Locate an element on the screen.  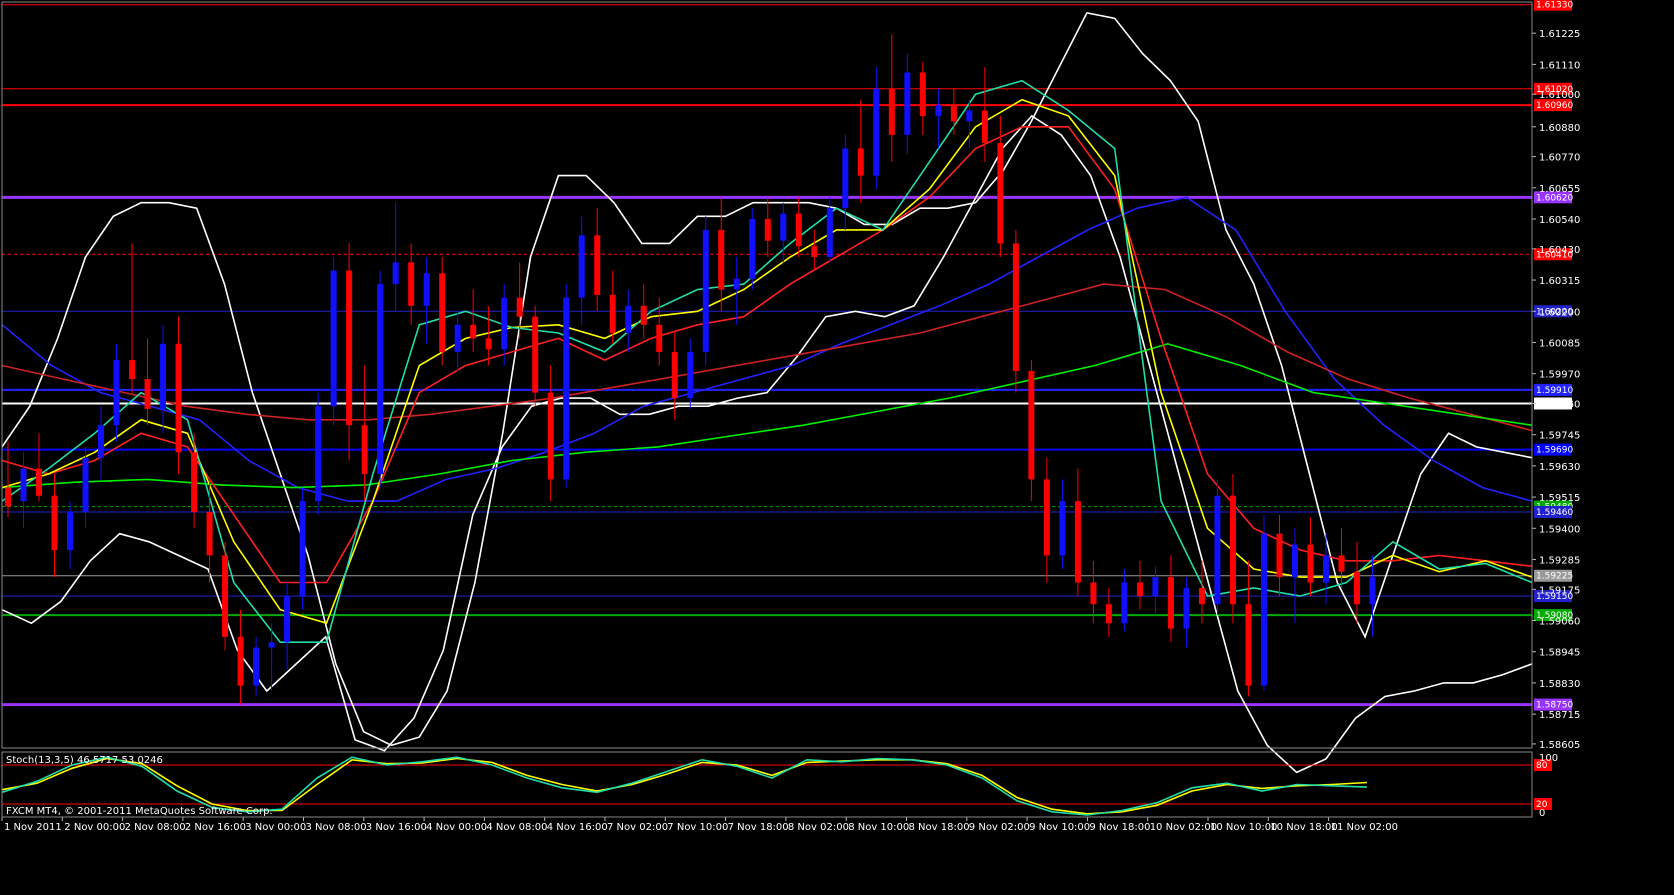
time-tick-label: 9 Nov 02:00 is located at coordinates (999, 827).